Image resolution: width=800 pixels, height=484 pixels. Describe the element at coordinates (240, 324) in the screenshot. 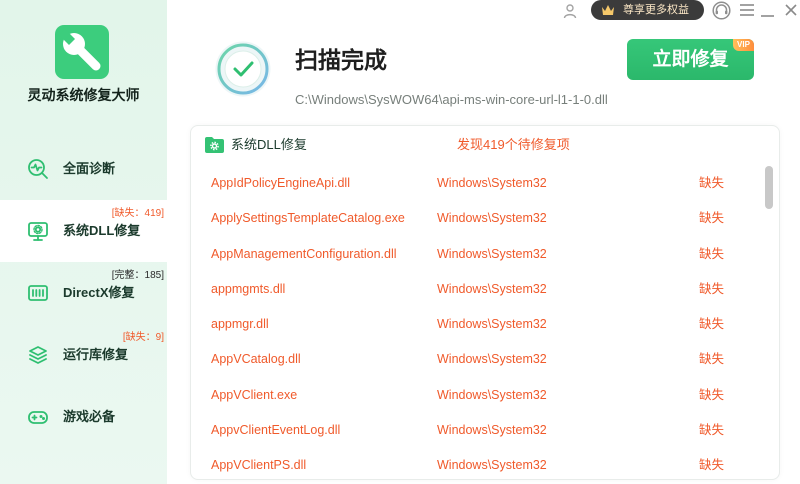

I see `file-name: appmgr.dll` at that location.